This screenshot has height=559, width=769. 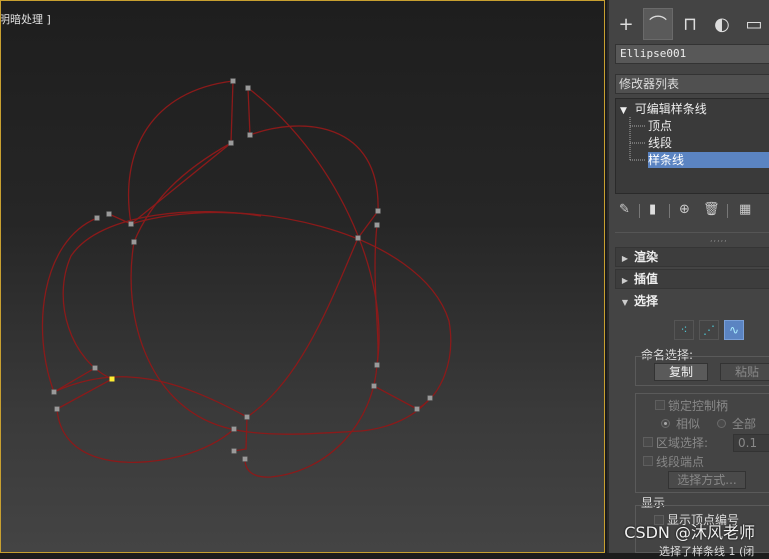 I want to click on similar-label: 相似, so click(x=688, y=424).